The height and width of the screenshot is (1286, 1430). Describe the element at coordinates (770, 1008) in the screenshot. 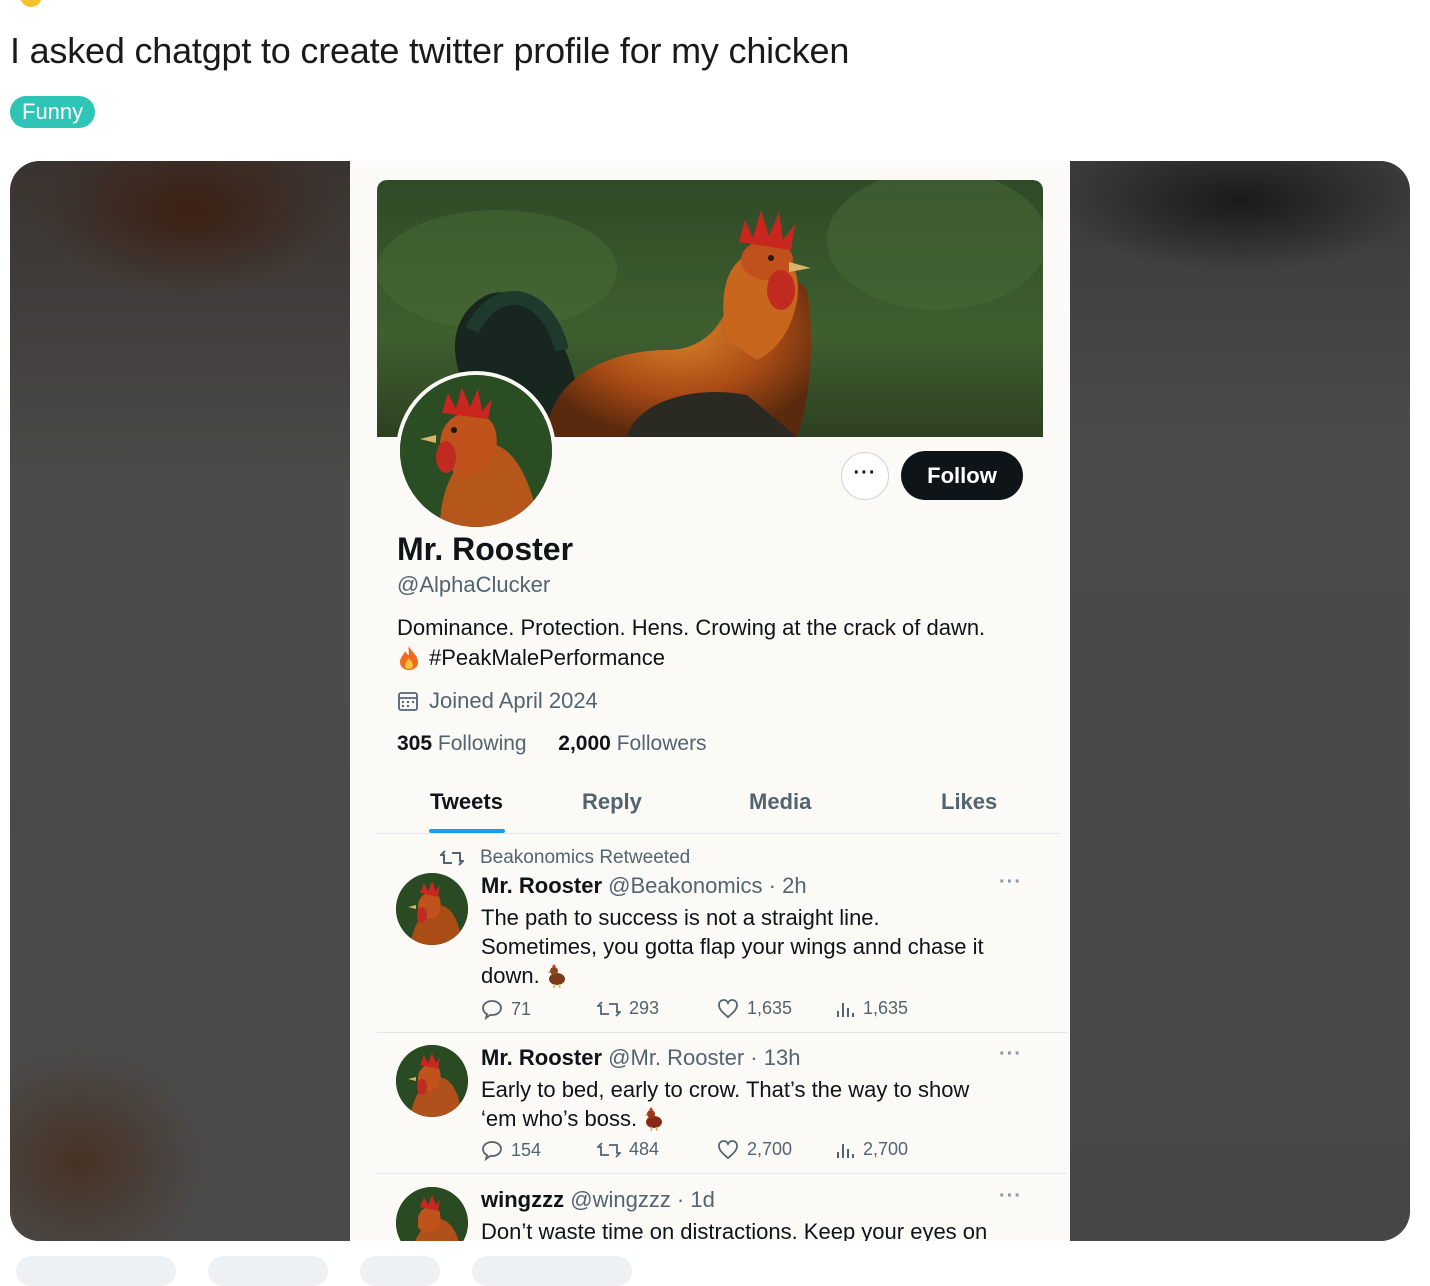

I see `like-count: 1,635` at that location.